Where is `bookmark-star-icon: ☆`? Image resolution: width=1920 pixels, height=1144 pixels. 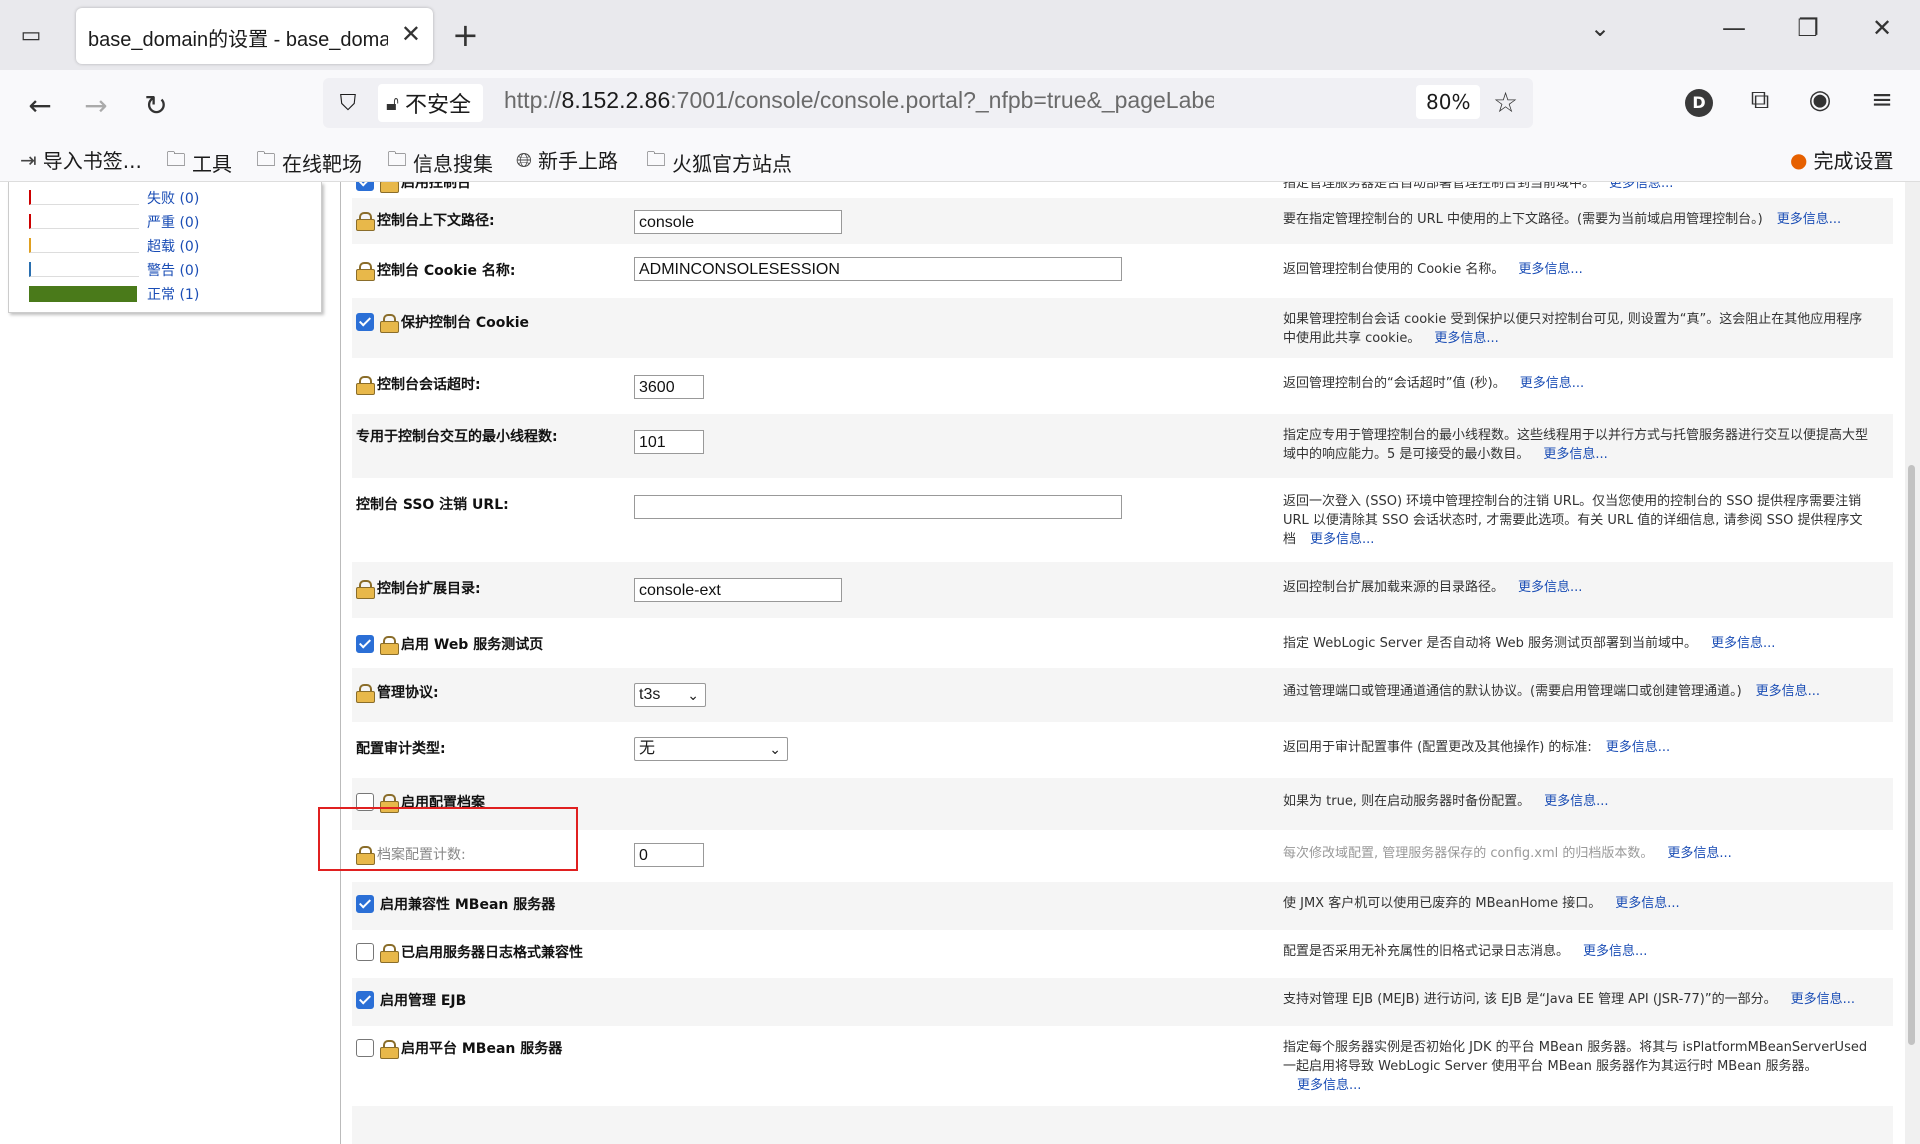
bookmark-star-icon: ☆ is located at coordinates (1505, 102).